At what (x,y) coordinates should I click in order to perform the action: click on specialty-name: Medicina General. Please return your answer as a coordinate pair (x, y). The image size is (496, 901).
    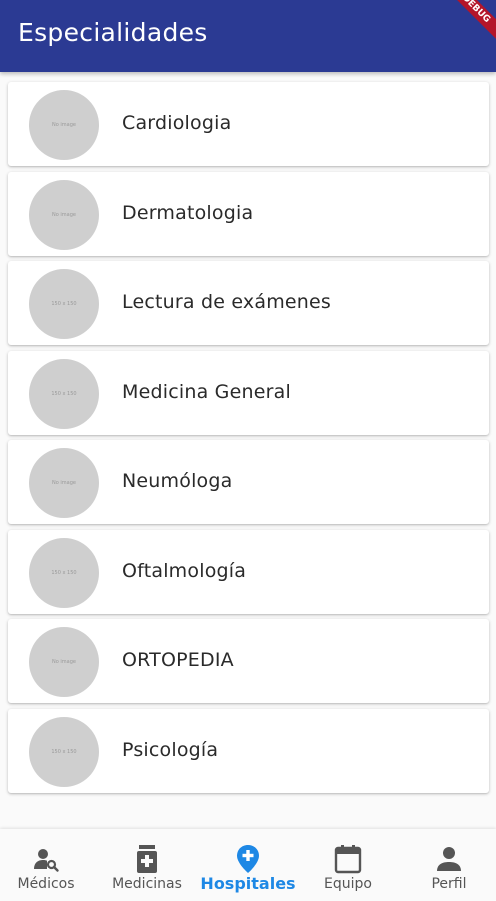
    Looking at the image, I should click on (206, 392).